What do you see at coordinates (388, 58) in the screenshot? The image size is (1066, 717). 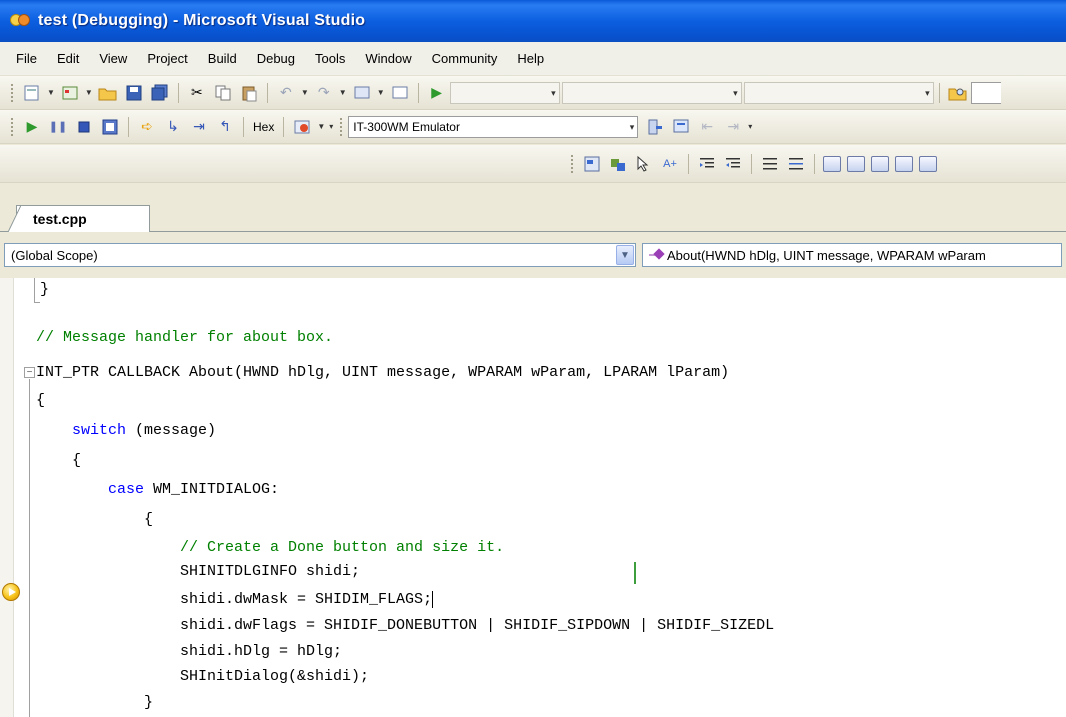 I see `menu-window: Window` at bounding box center [388, 58].